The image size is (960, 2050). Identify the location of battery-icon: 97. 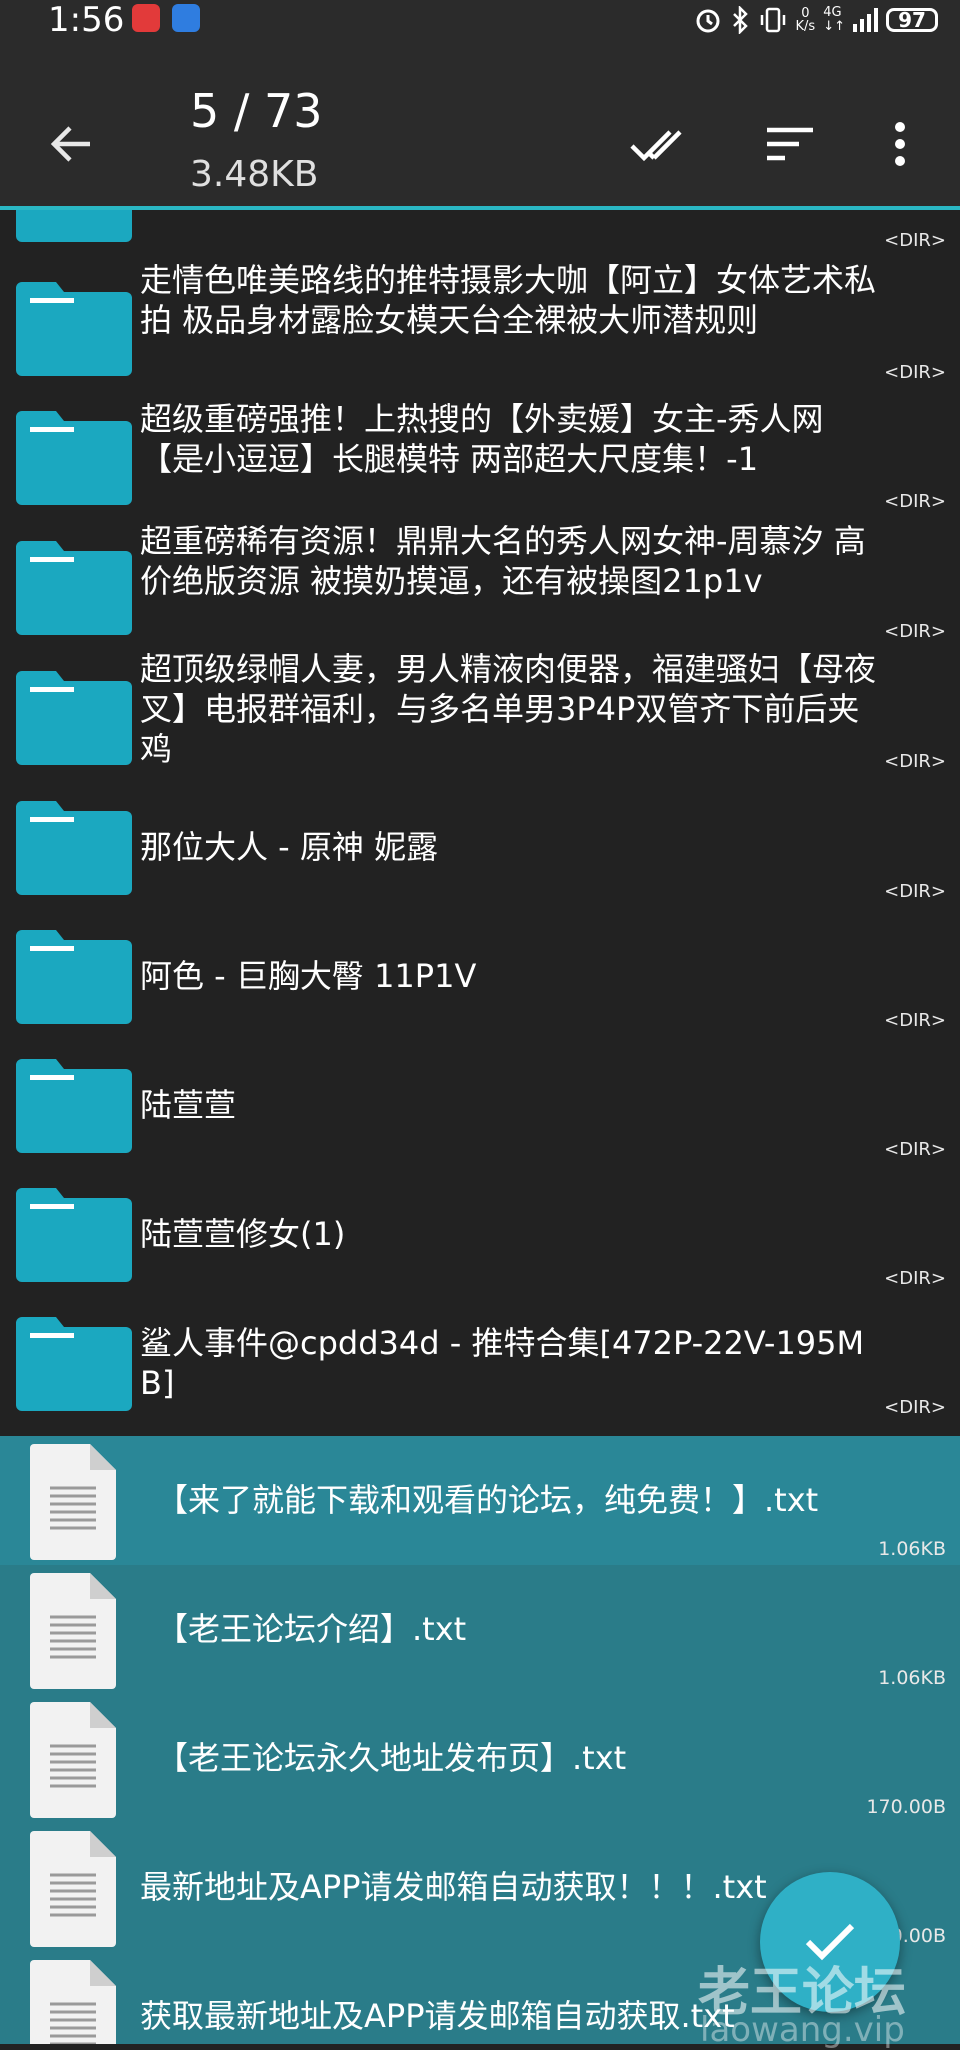
(912, 20).